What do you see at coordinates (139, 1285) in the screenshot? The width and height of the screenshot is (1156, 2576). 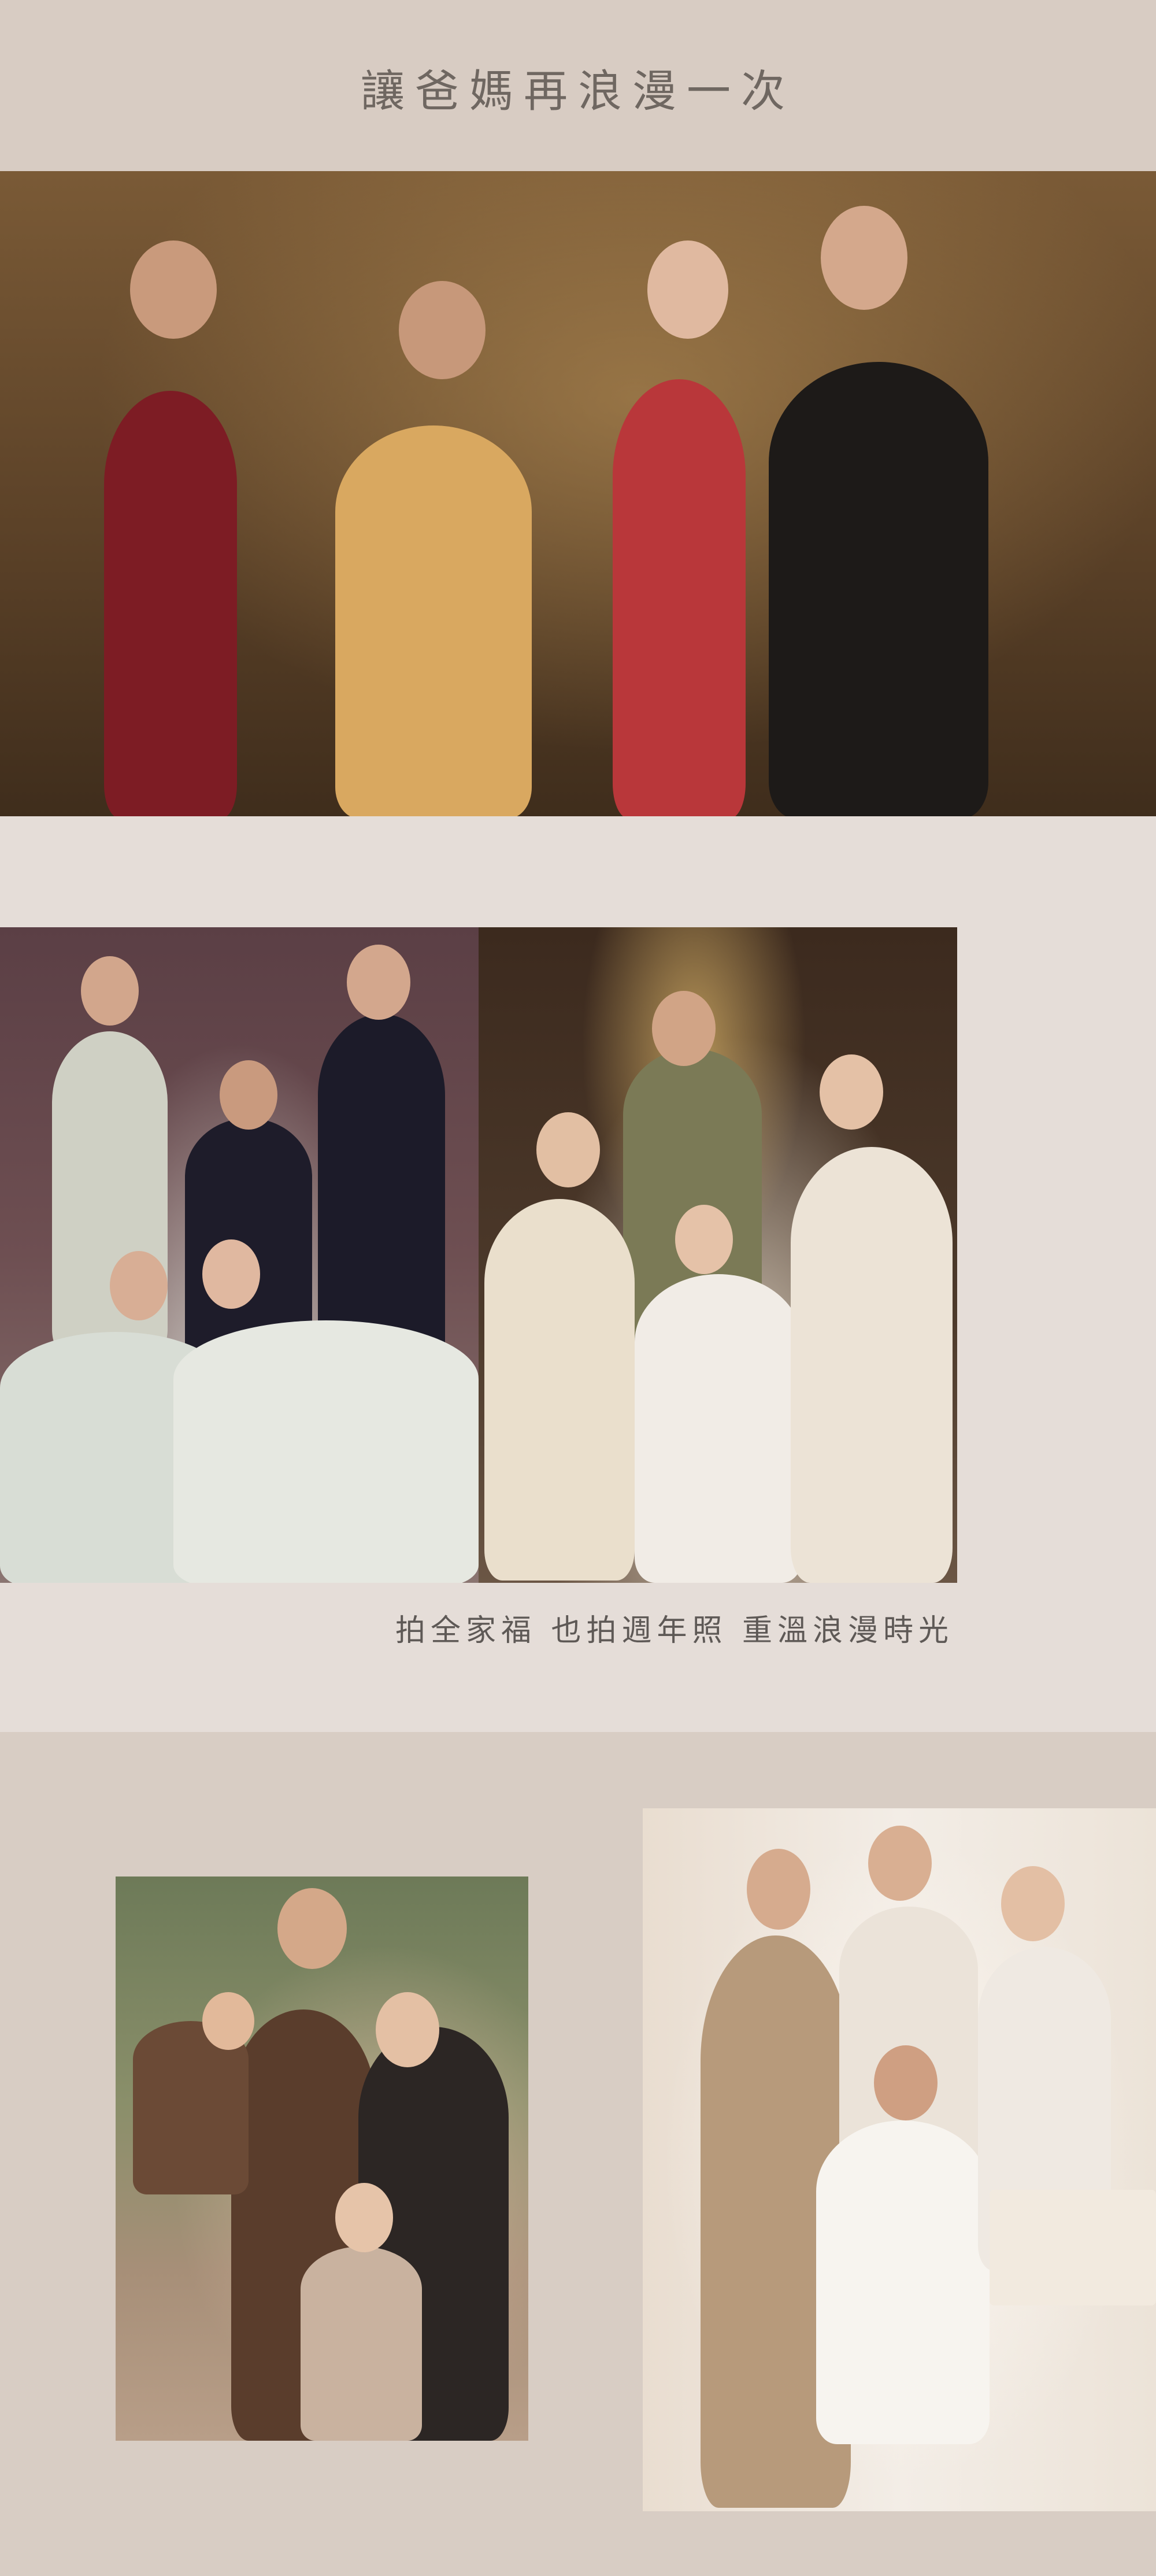 I see `figure-bride-left-head` at bounding box center [139, 1285].